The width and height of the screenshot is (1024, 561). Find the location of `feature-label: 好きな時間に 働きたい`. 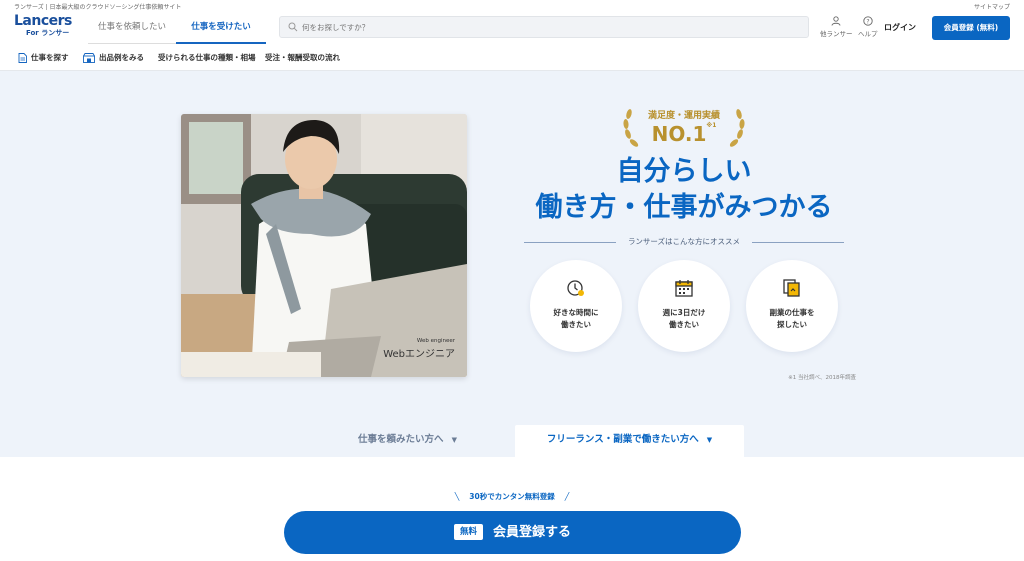

feature-label: 好きな時間に 働きたい is located at coordinates (576, 318).